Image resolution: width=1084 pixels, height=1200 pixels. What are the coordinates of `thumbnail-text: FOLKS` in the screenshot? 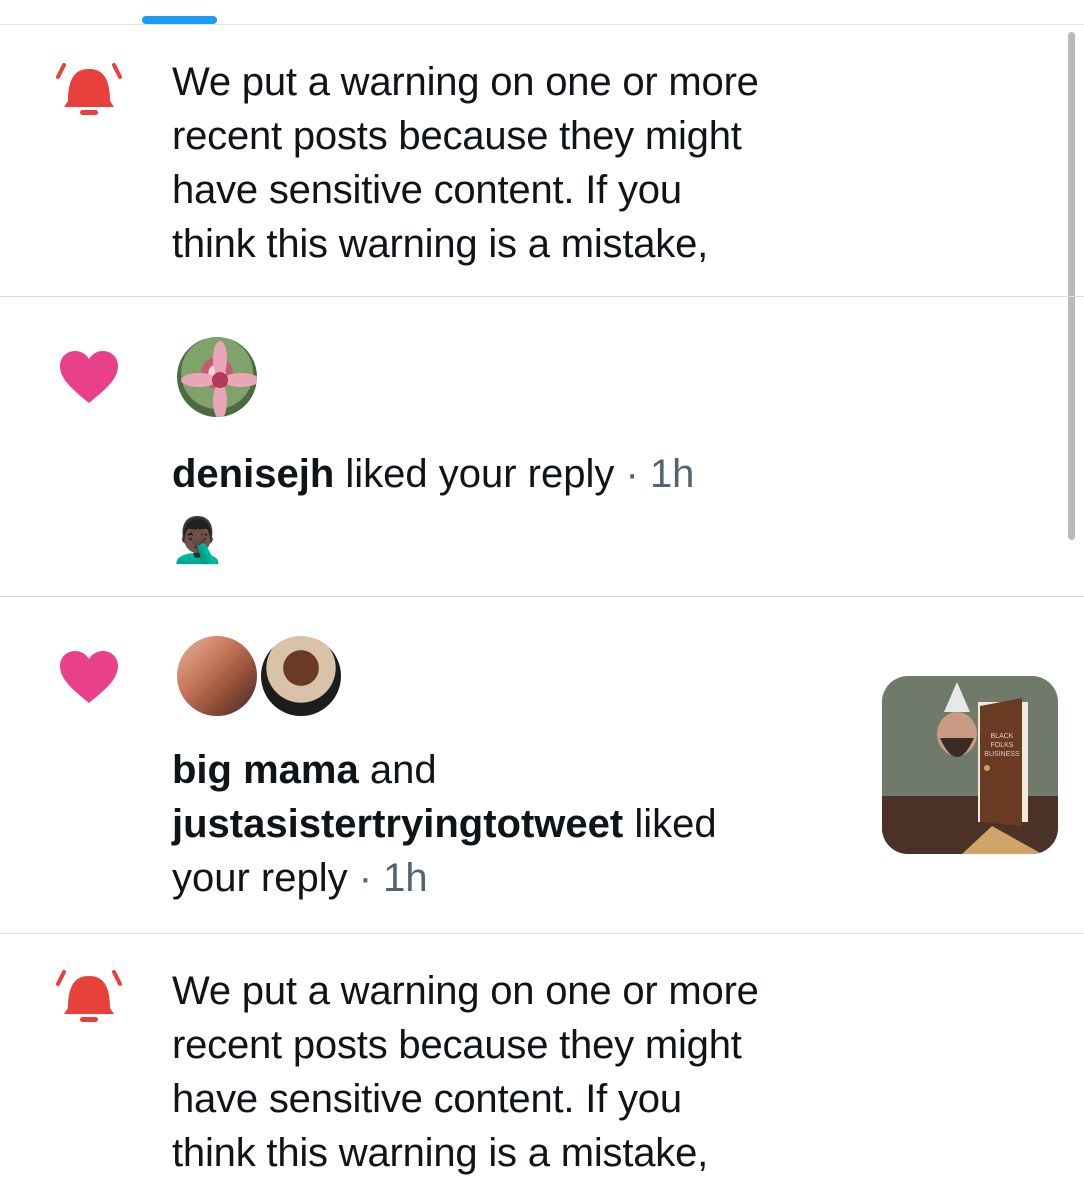 It's located at (1002, 745).